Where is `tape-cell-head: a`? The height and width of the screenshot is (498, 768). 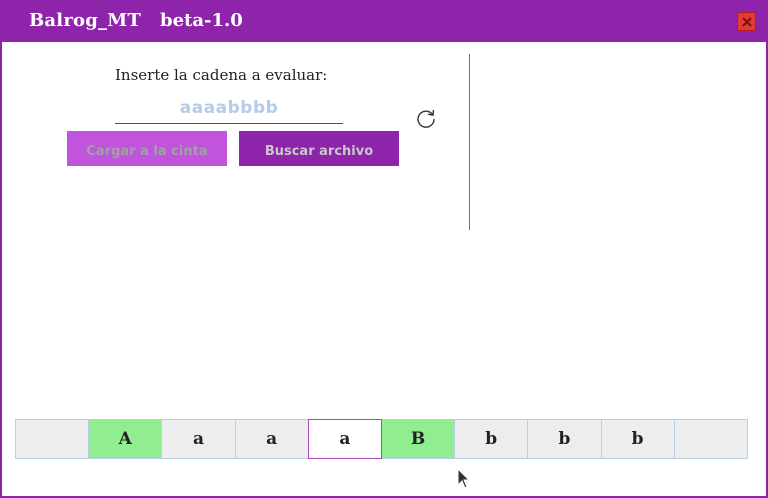 tape-cell-head: a is located at coordinates (344, 439).